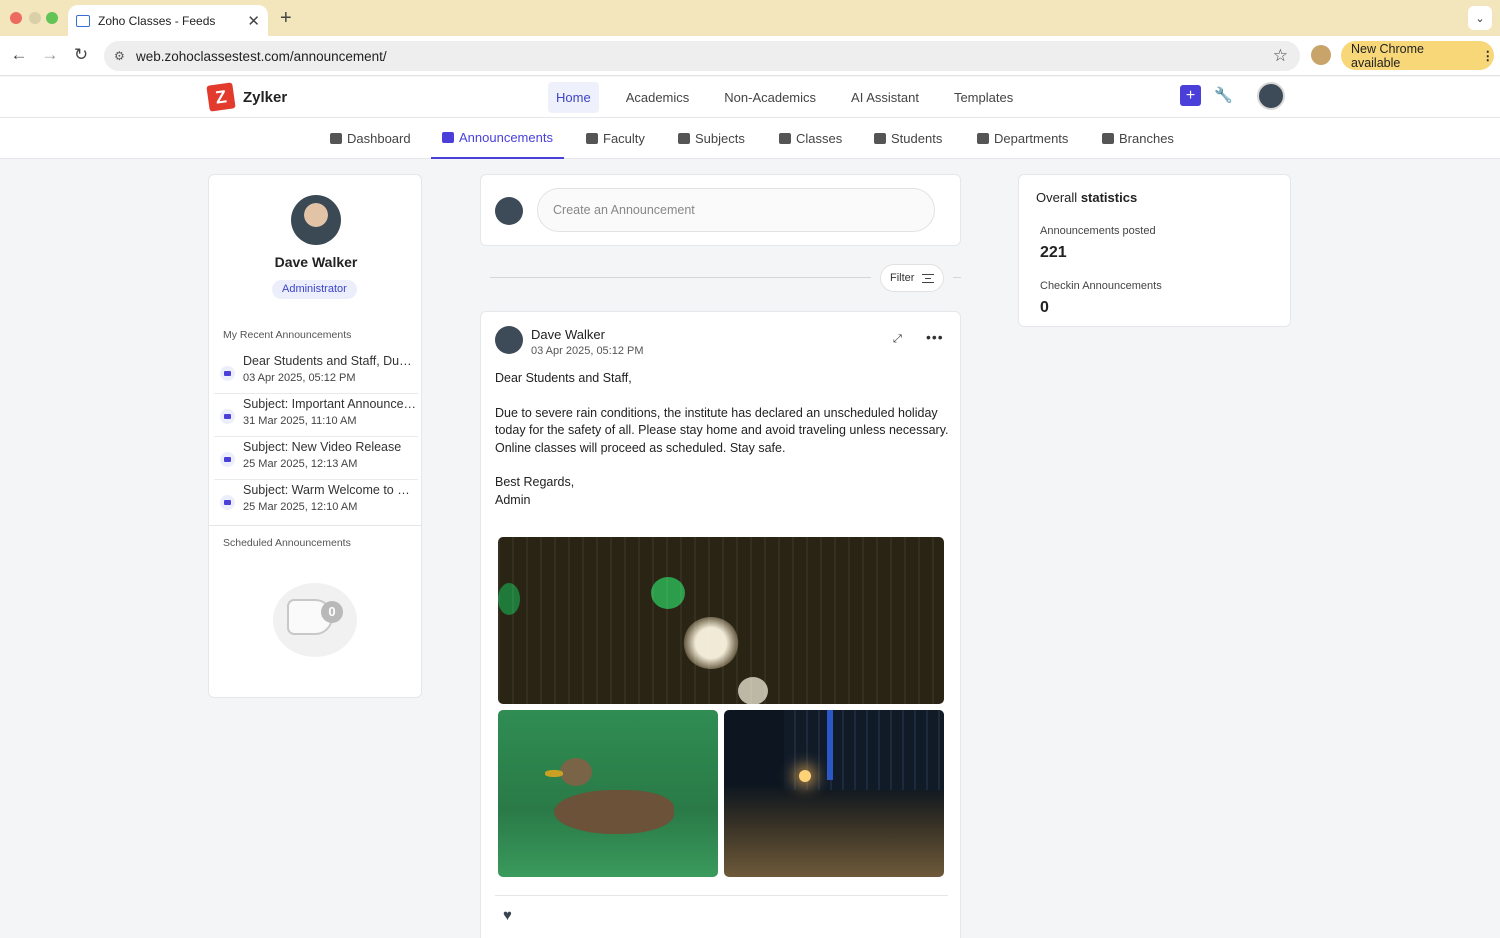 The width and height of the screenshot is (1500, 938). Describe the element at coordinates (819, 138) in the screenshot. I see `subnav-label: Classes` at that location.